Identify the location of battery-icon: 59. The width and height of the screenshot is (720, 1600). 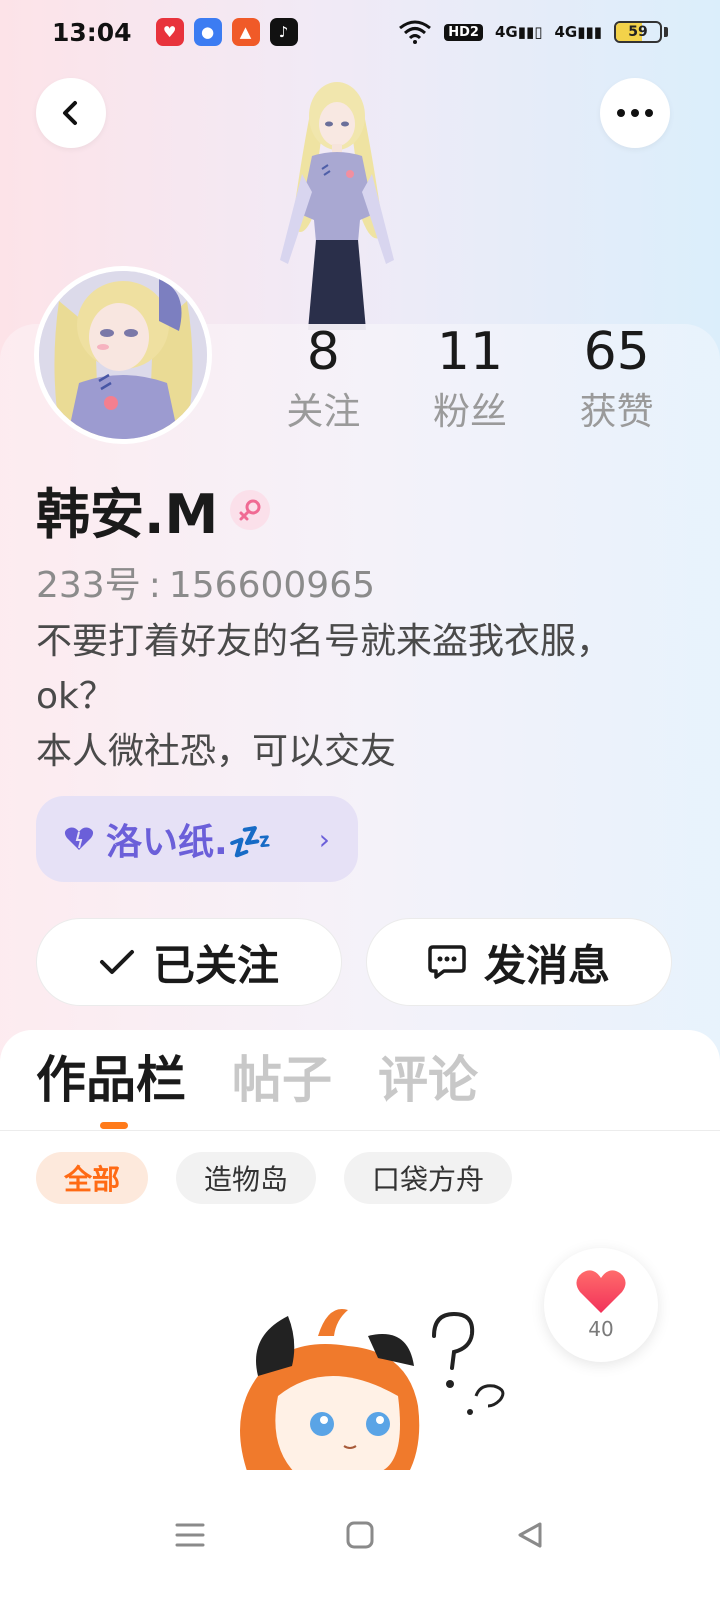
(638, 32).